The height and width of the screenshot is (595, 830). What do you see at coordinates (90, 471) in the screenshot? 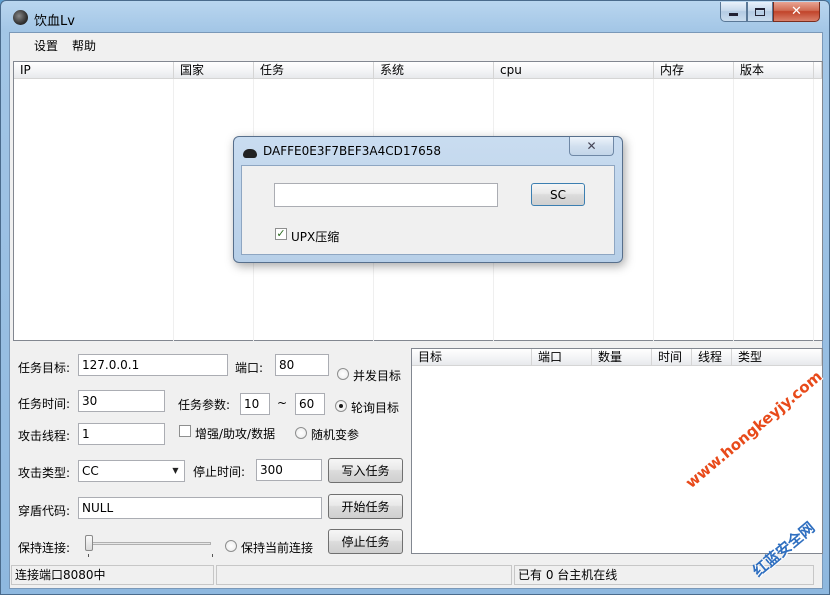
I see `attack-type-value: CC` at bounding box center [90, 471].